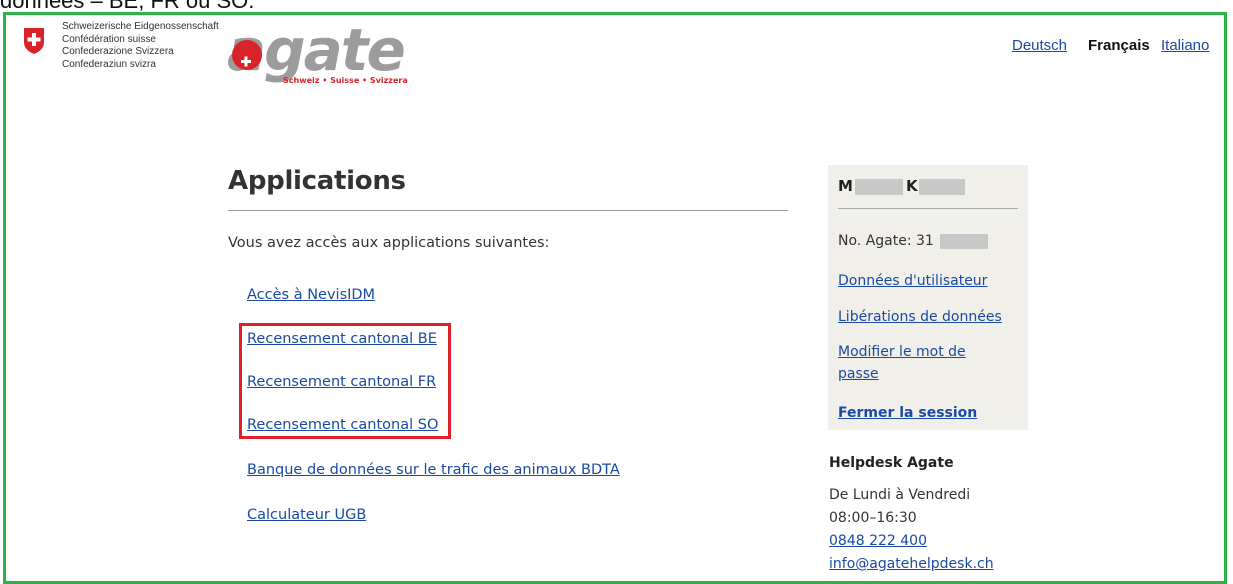 The height and width of the screenshot is (584, 1233). What do you see at coordinates (1039, 45) in the screenshot?
I see `lang-deutsch-link: Deutsch` at bounding box center [1039, 45].